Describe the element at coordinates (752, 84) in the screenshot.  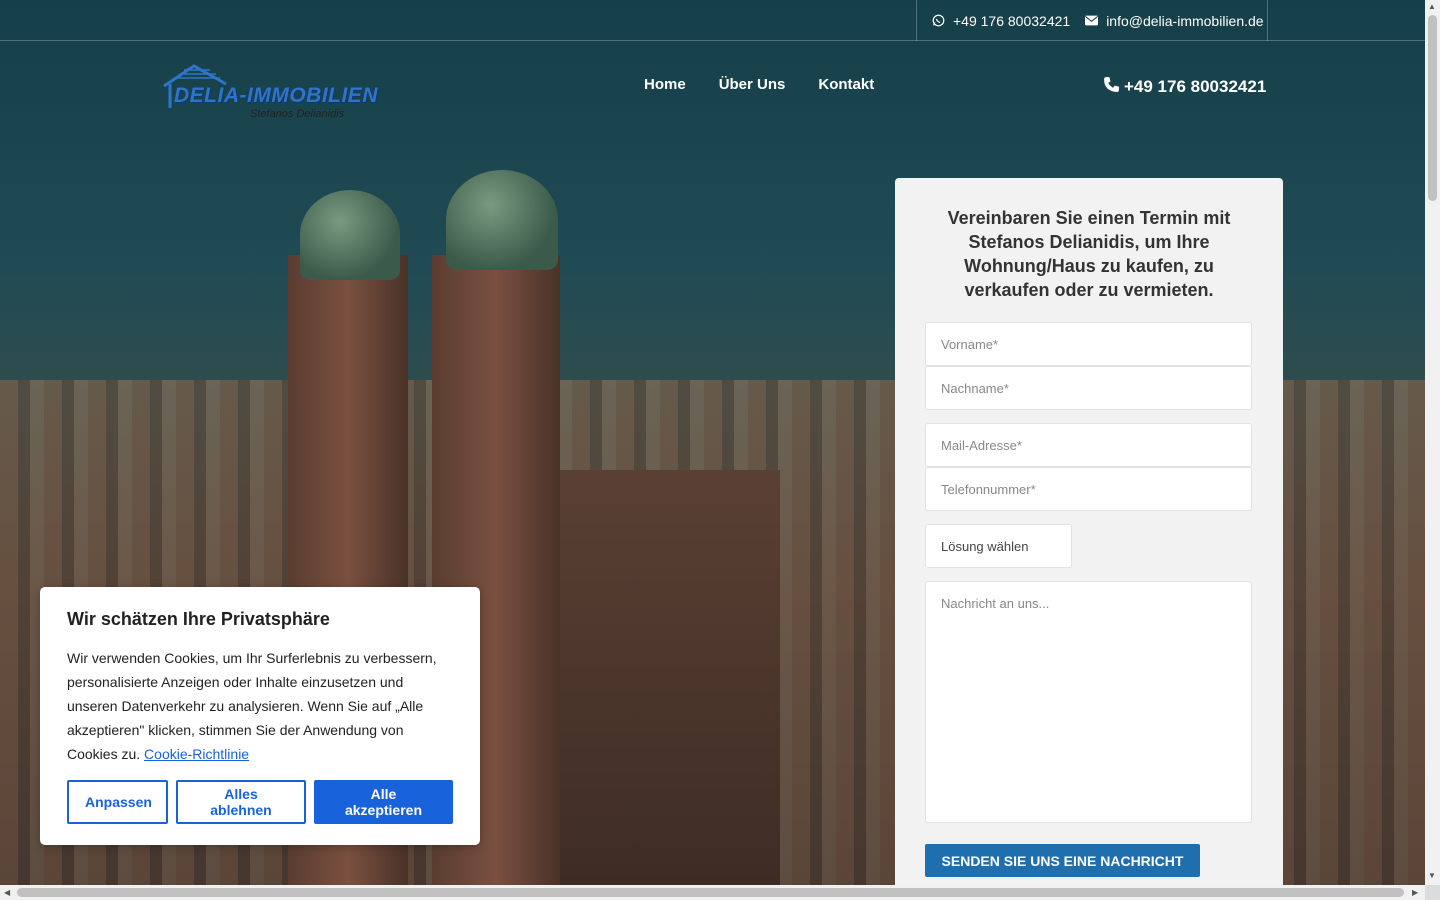
I see `nav-about: Über Uns` at that location.